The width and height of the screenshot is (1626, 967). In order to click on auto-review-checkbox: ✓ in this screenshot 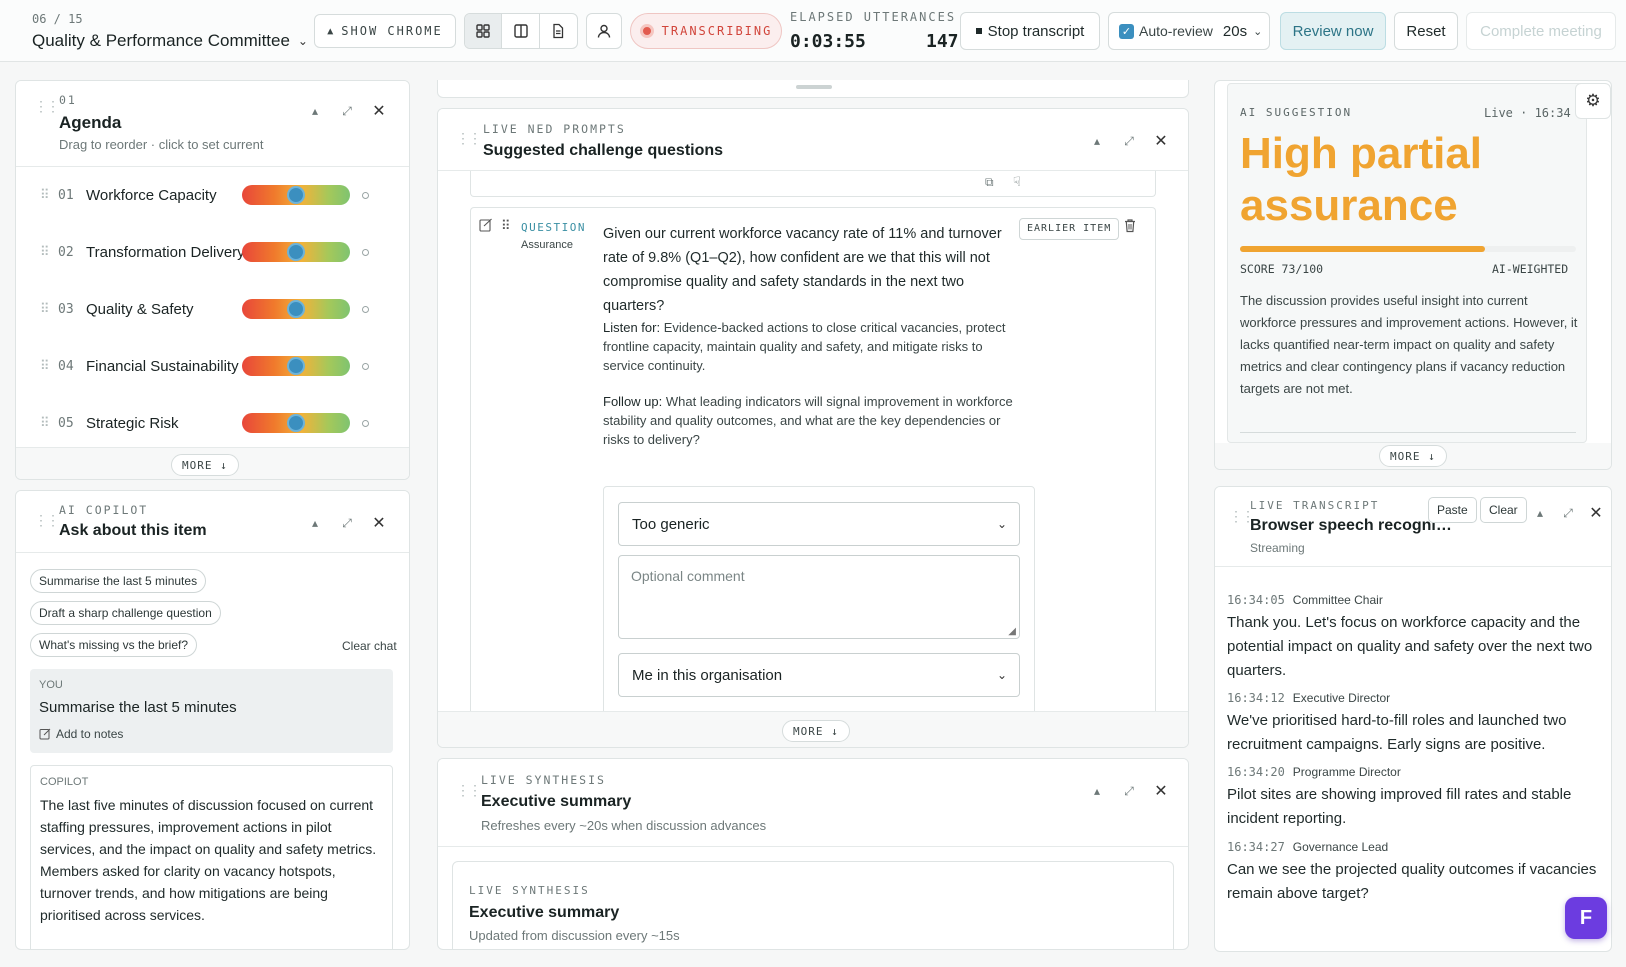, I will do `click(1126, 31)`.